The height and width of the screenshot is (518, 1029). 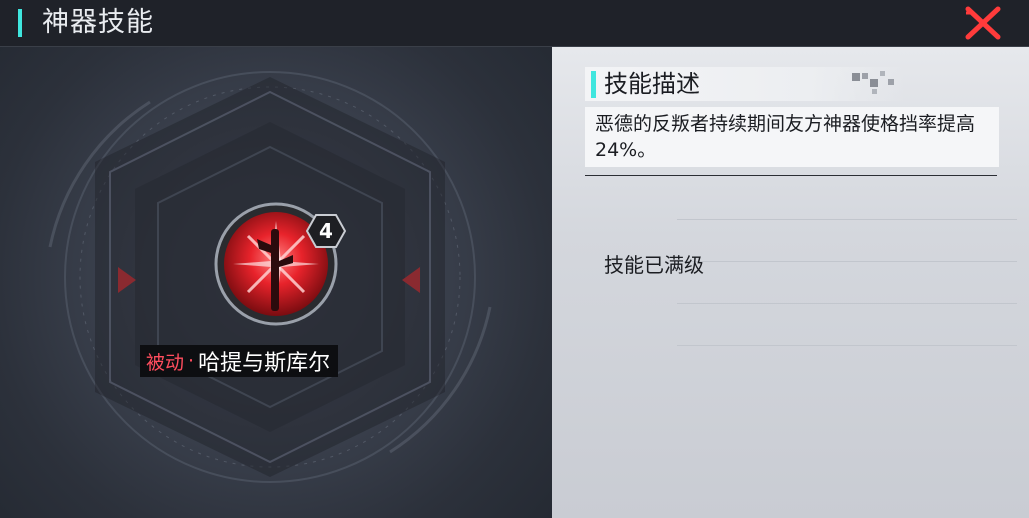 I want to click on skill-type-label: 被动, so click(x=165, y=362).